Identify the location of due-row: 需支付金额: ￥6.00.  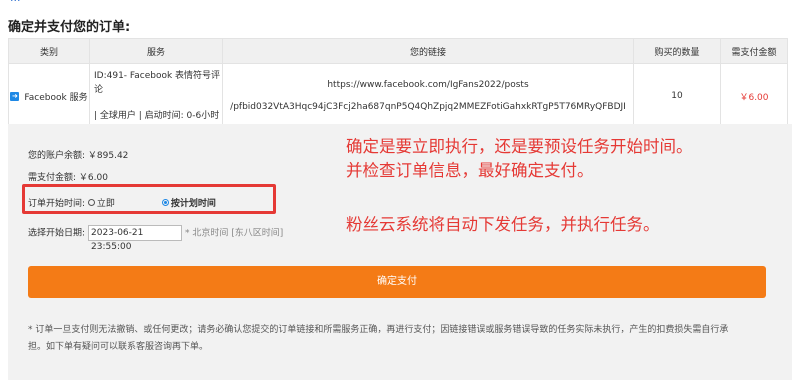
(68, 176).